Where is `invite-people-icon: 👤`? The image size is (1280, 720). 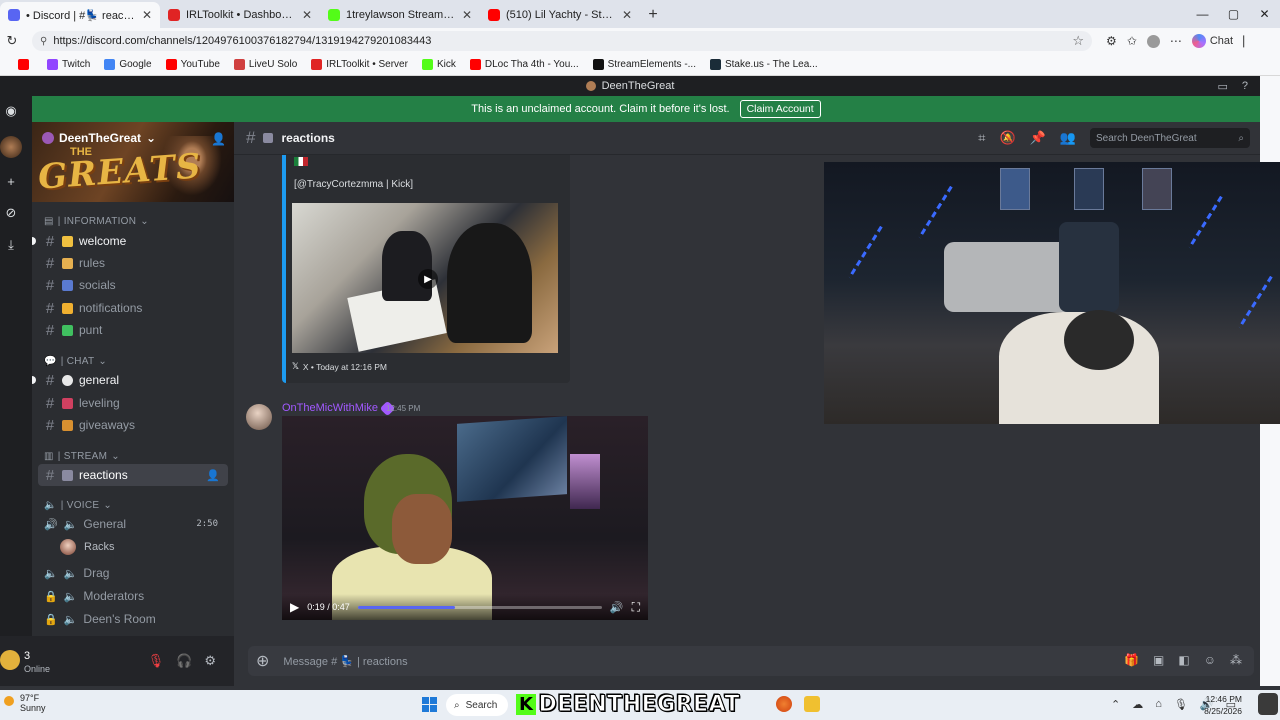 invite-people-icon: 👤 is located at coordinates (218, 139).